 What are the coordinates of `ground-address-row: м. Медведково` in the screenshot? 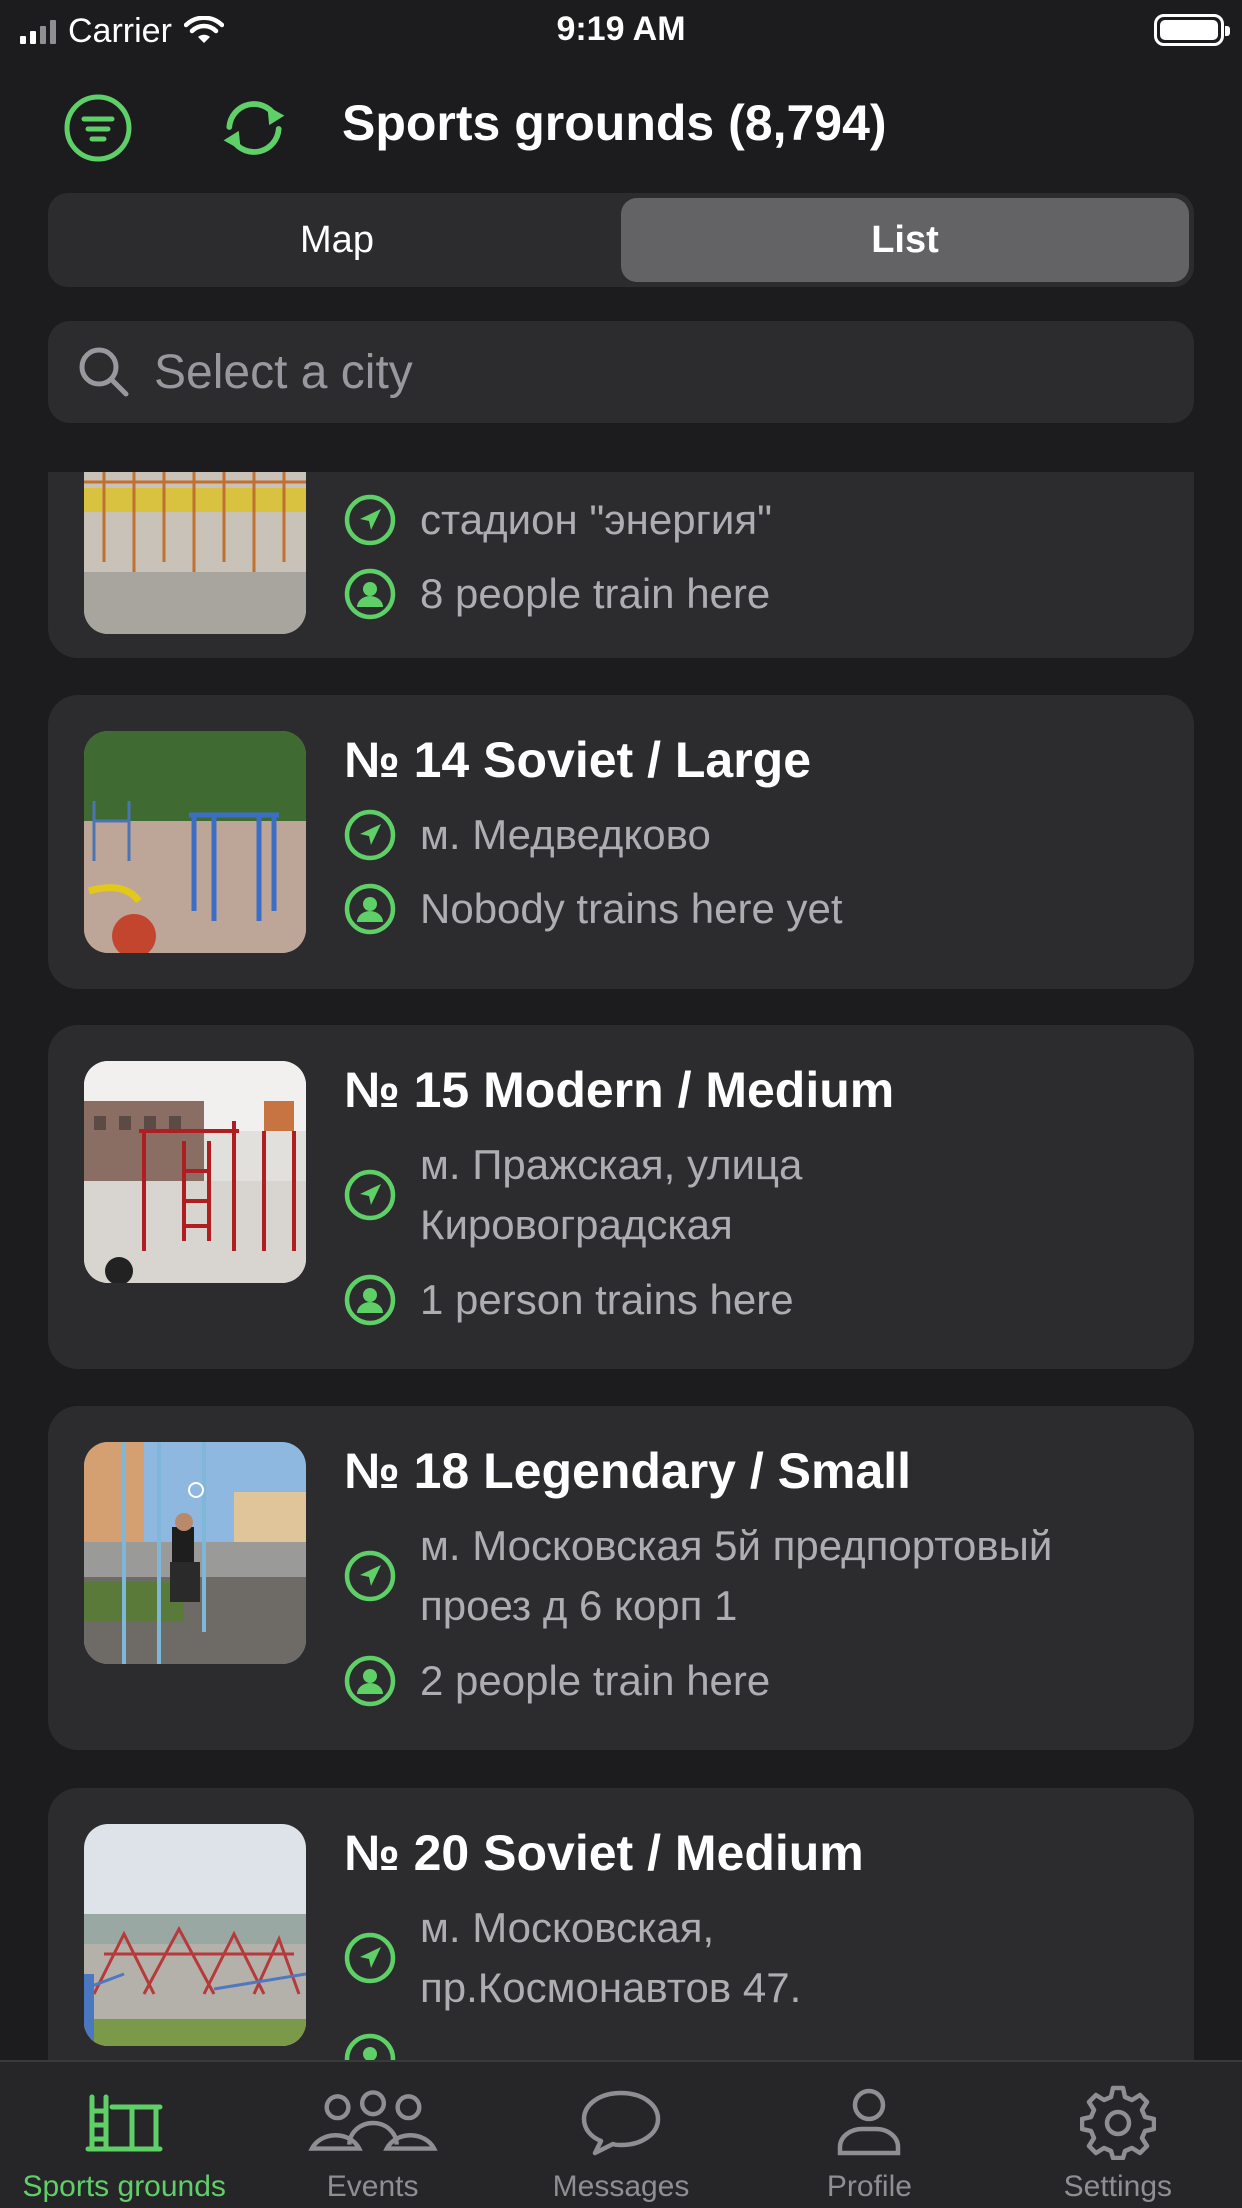 It's located at (754, 835).